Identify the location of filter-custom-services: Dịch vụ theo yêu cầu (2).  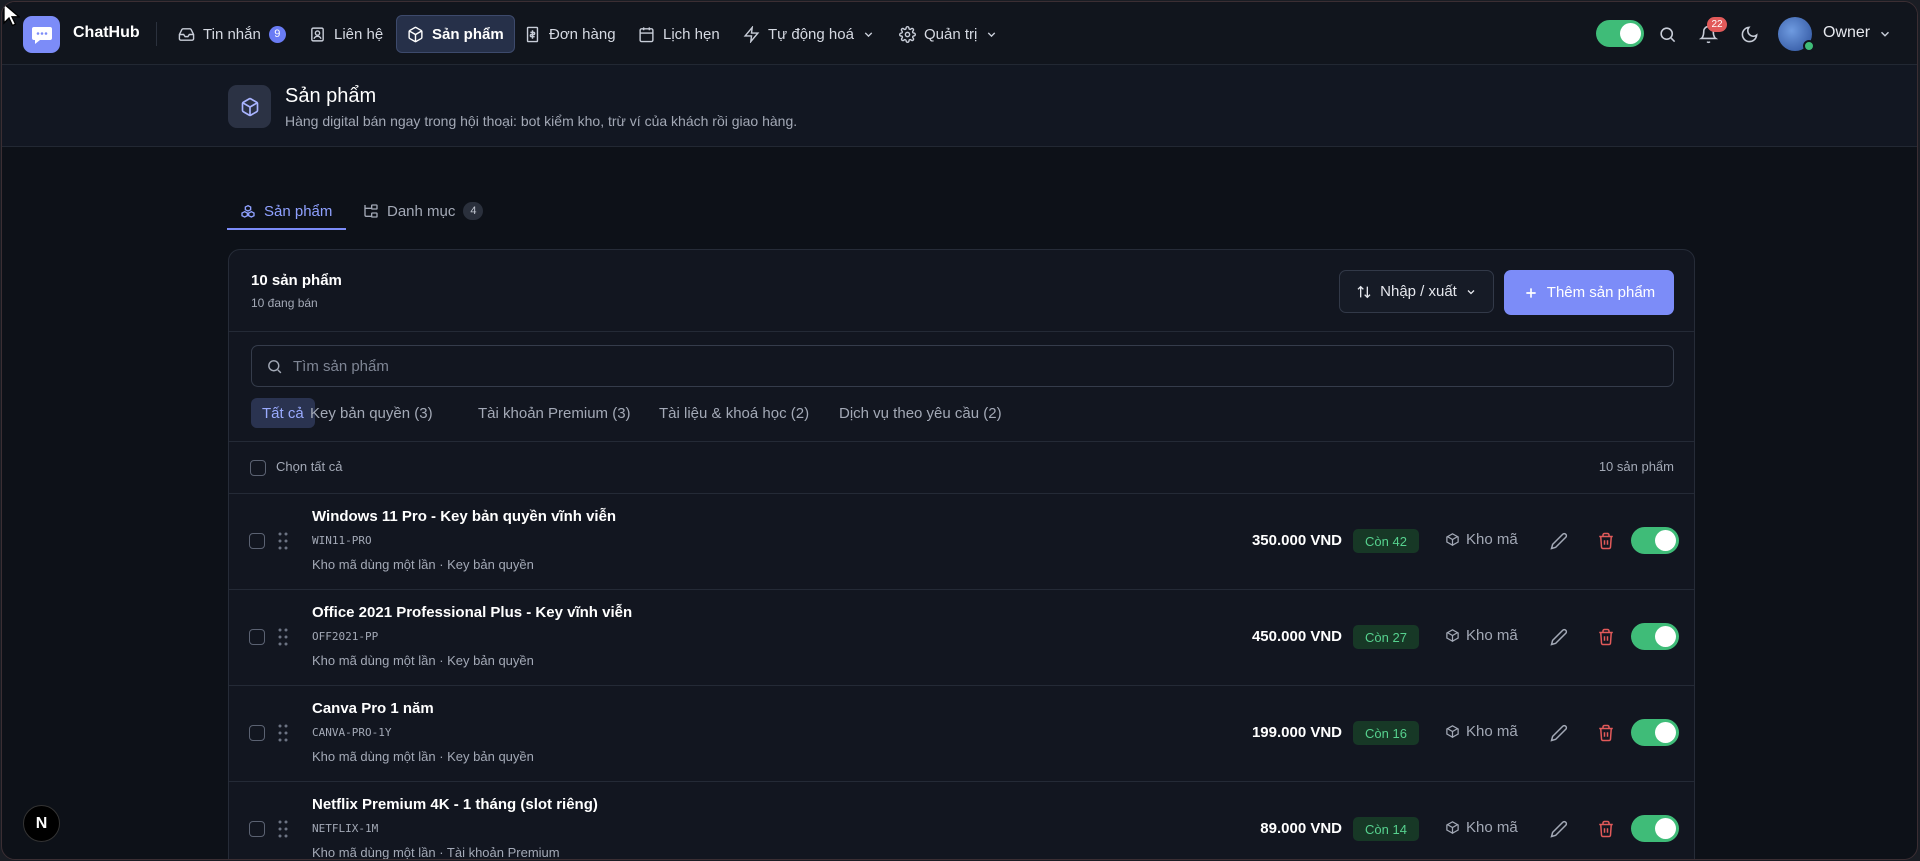
(920, 413).